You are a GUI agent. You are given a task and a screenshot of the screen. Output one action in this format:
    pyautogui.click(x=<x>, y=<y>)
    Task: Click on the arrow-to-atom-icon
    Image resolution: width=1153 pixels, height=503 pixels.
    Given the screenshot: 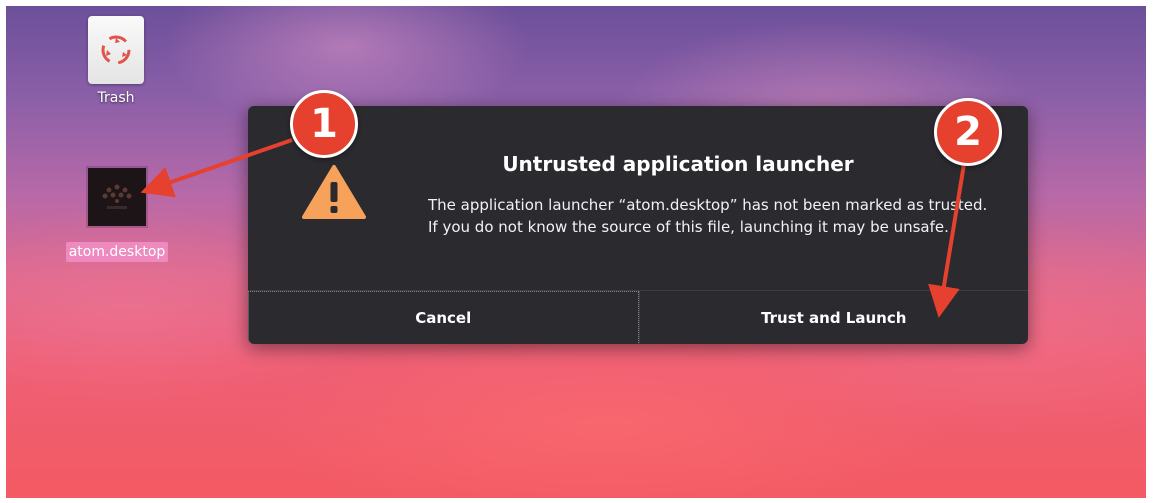 What is the action you would take?
    pyautogui.click(x=216, y=168)
    